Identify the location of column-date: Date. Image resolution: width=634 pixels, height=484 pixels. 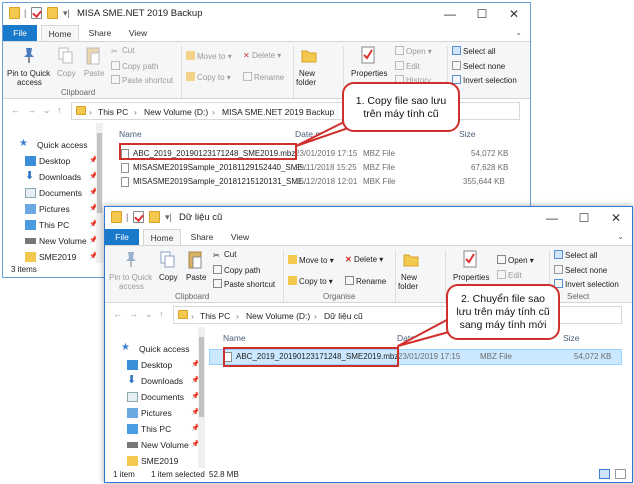
(406, 338).